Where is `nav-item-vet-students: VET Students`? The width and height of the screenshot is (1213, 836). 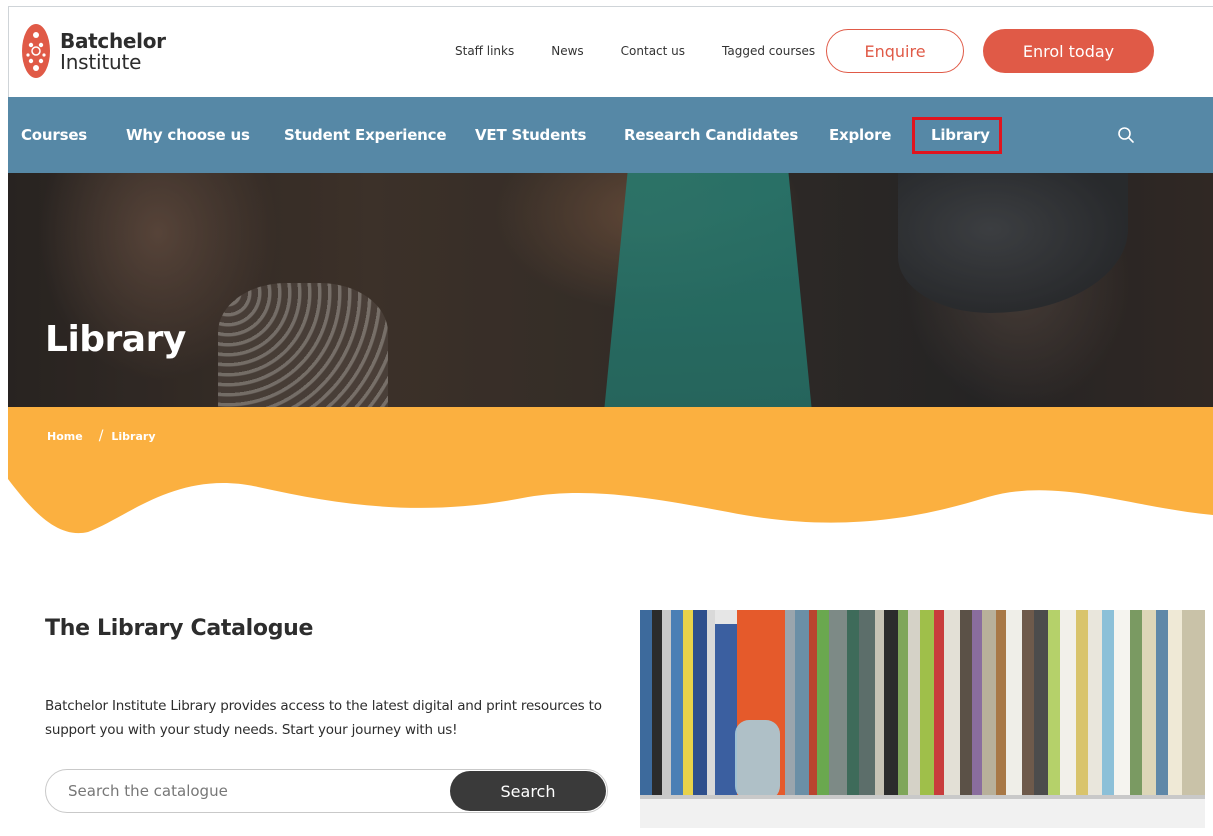
nav-item-vet-students: VET Students is located at coordinates (530, 135).